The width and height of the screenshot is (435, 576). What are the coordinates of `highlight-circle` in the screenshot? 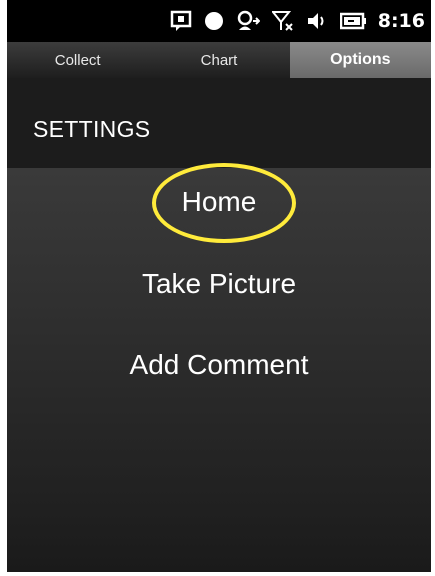 It's located at (224, 203).